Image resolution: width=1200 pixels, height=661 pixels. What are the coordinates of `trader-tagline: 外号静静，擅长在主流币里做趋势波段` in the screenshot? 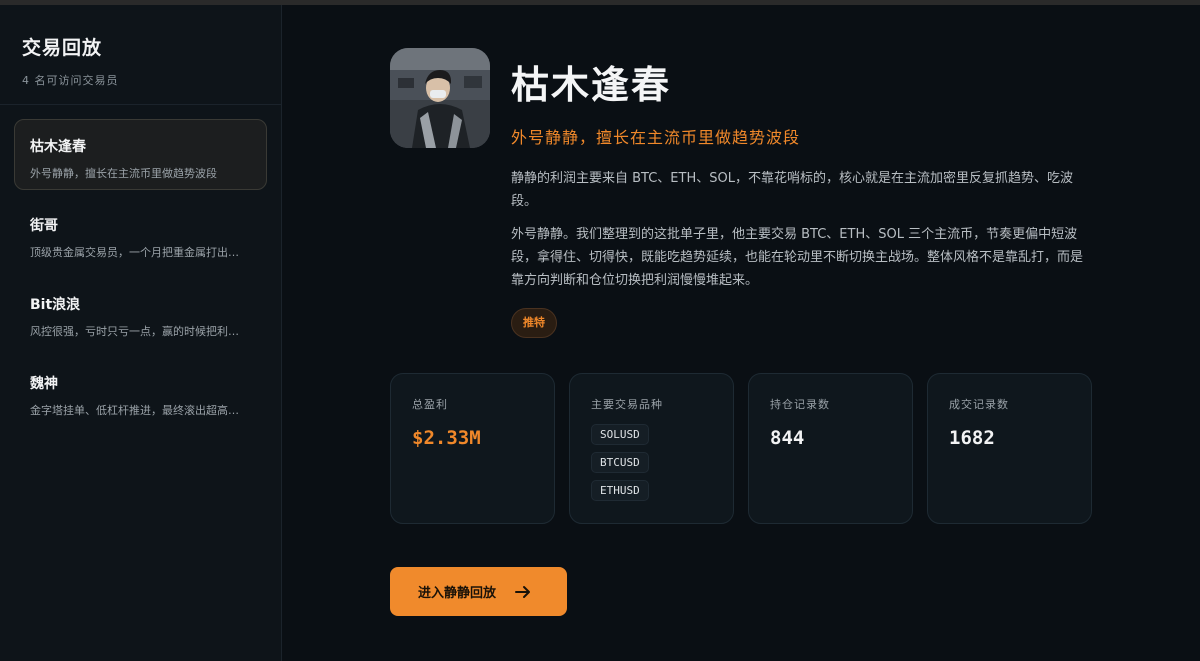 It's located at (656, 137).